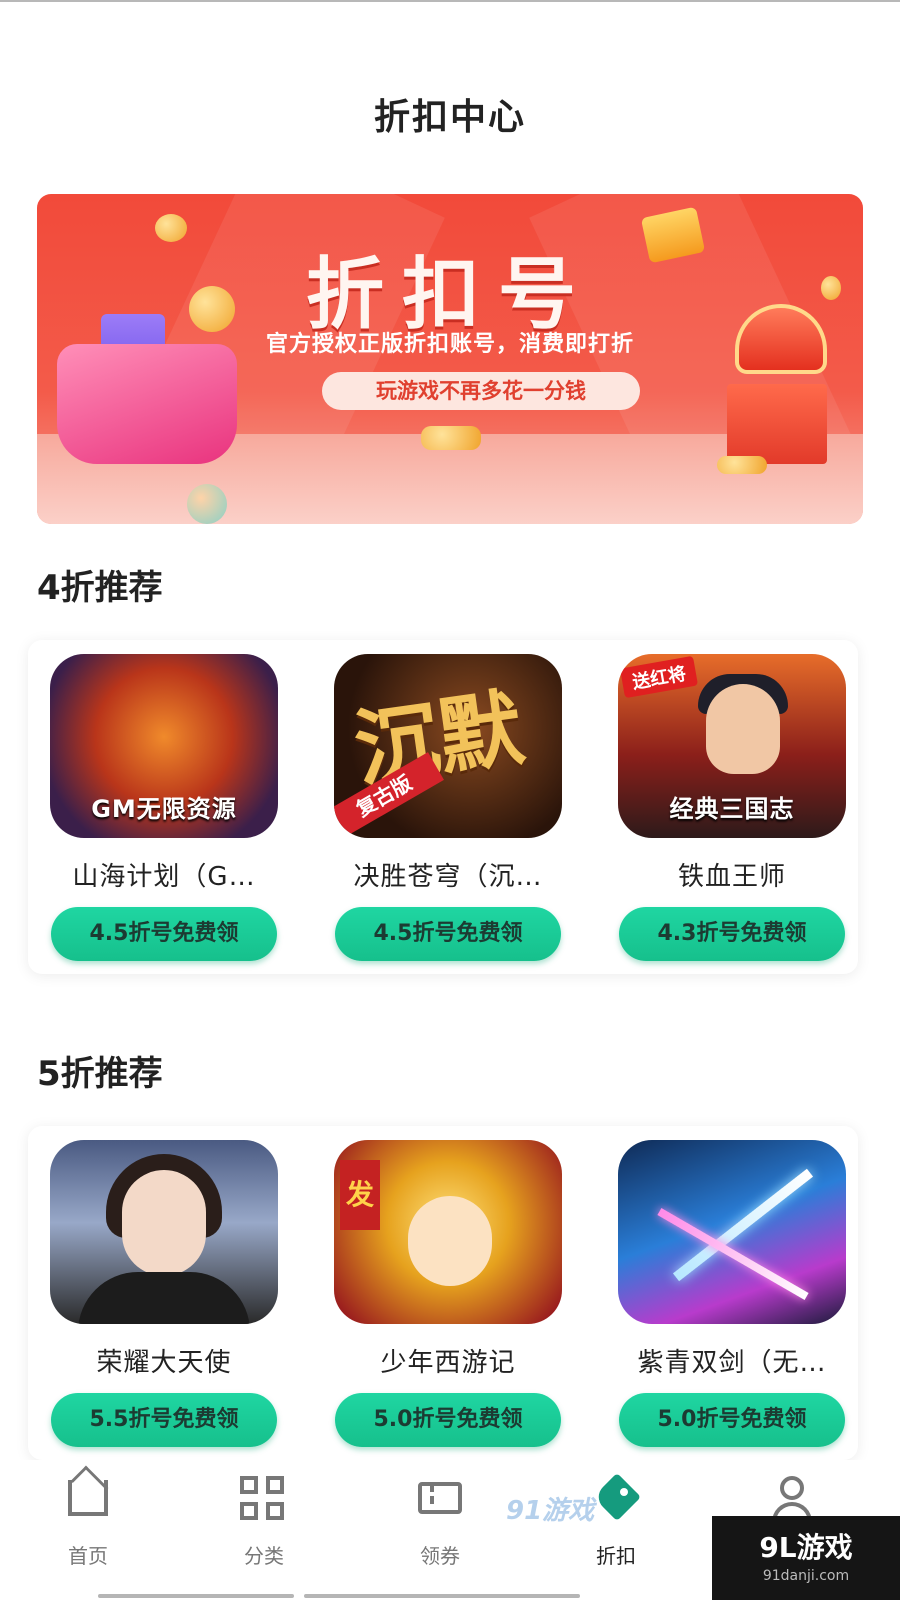  I want to click on nav-label: 分类, so click(264, 1556).